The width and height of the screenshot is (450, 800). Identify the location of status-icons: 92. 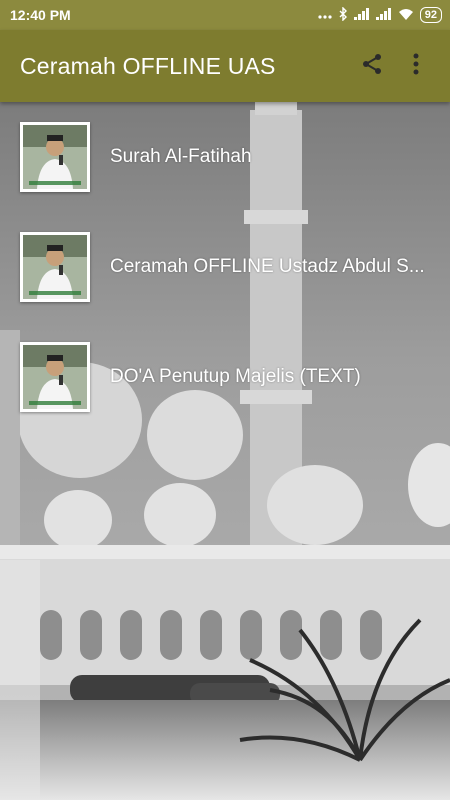
(380, 14).